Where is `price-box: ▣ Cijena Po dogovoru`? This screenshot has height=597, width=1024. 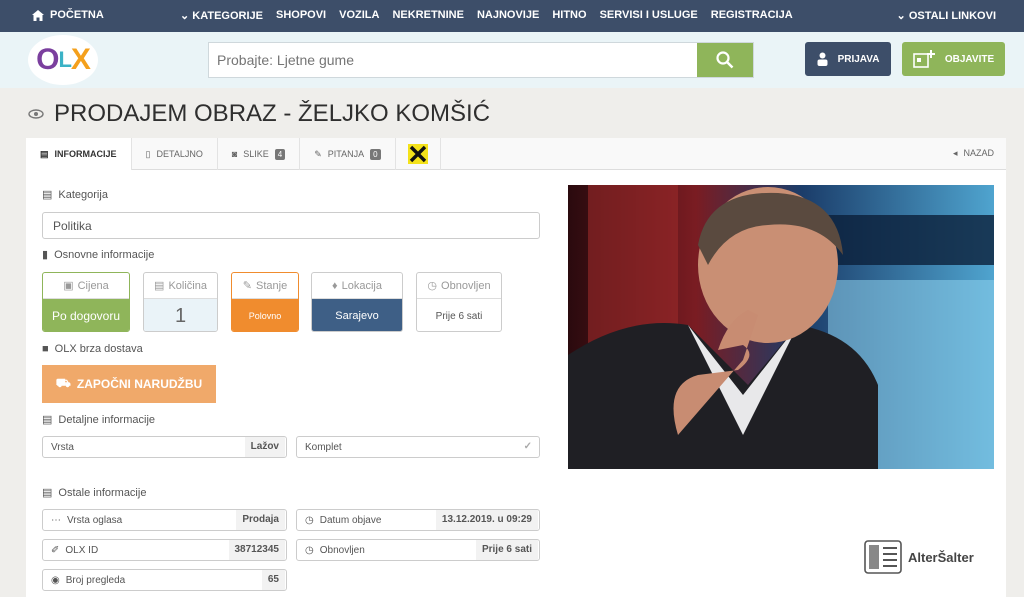
price-box: ▣ Cijena Po dogovoru is located at coordinates (86, 302).